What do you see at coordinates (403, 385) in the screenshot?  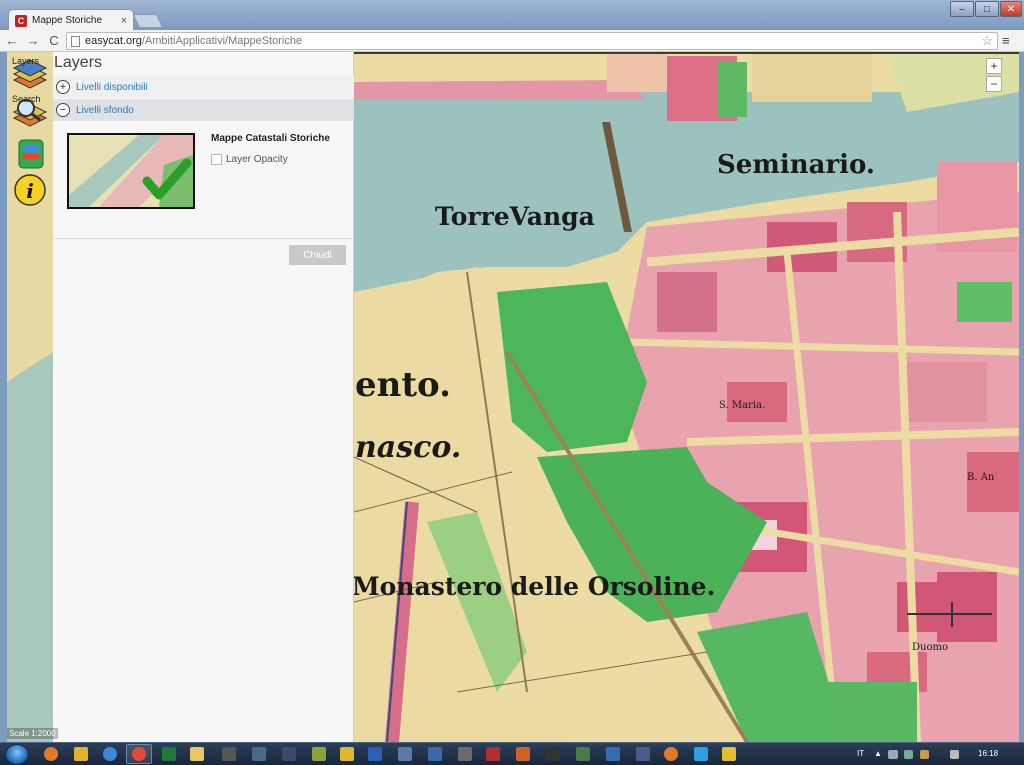 I see `map-label-ento: ento.` at bounding box center [403, 385].